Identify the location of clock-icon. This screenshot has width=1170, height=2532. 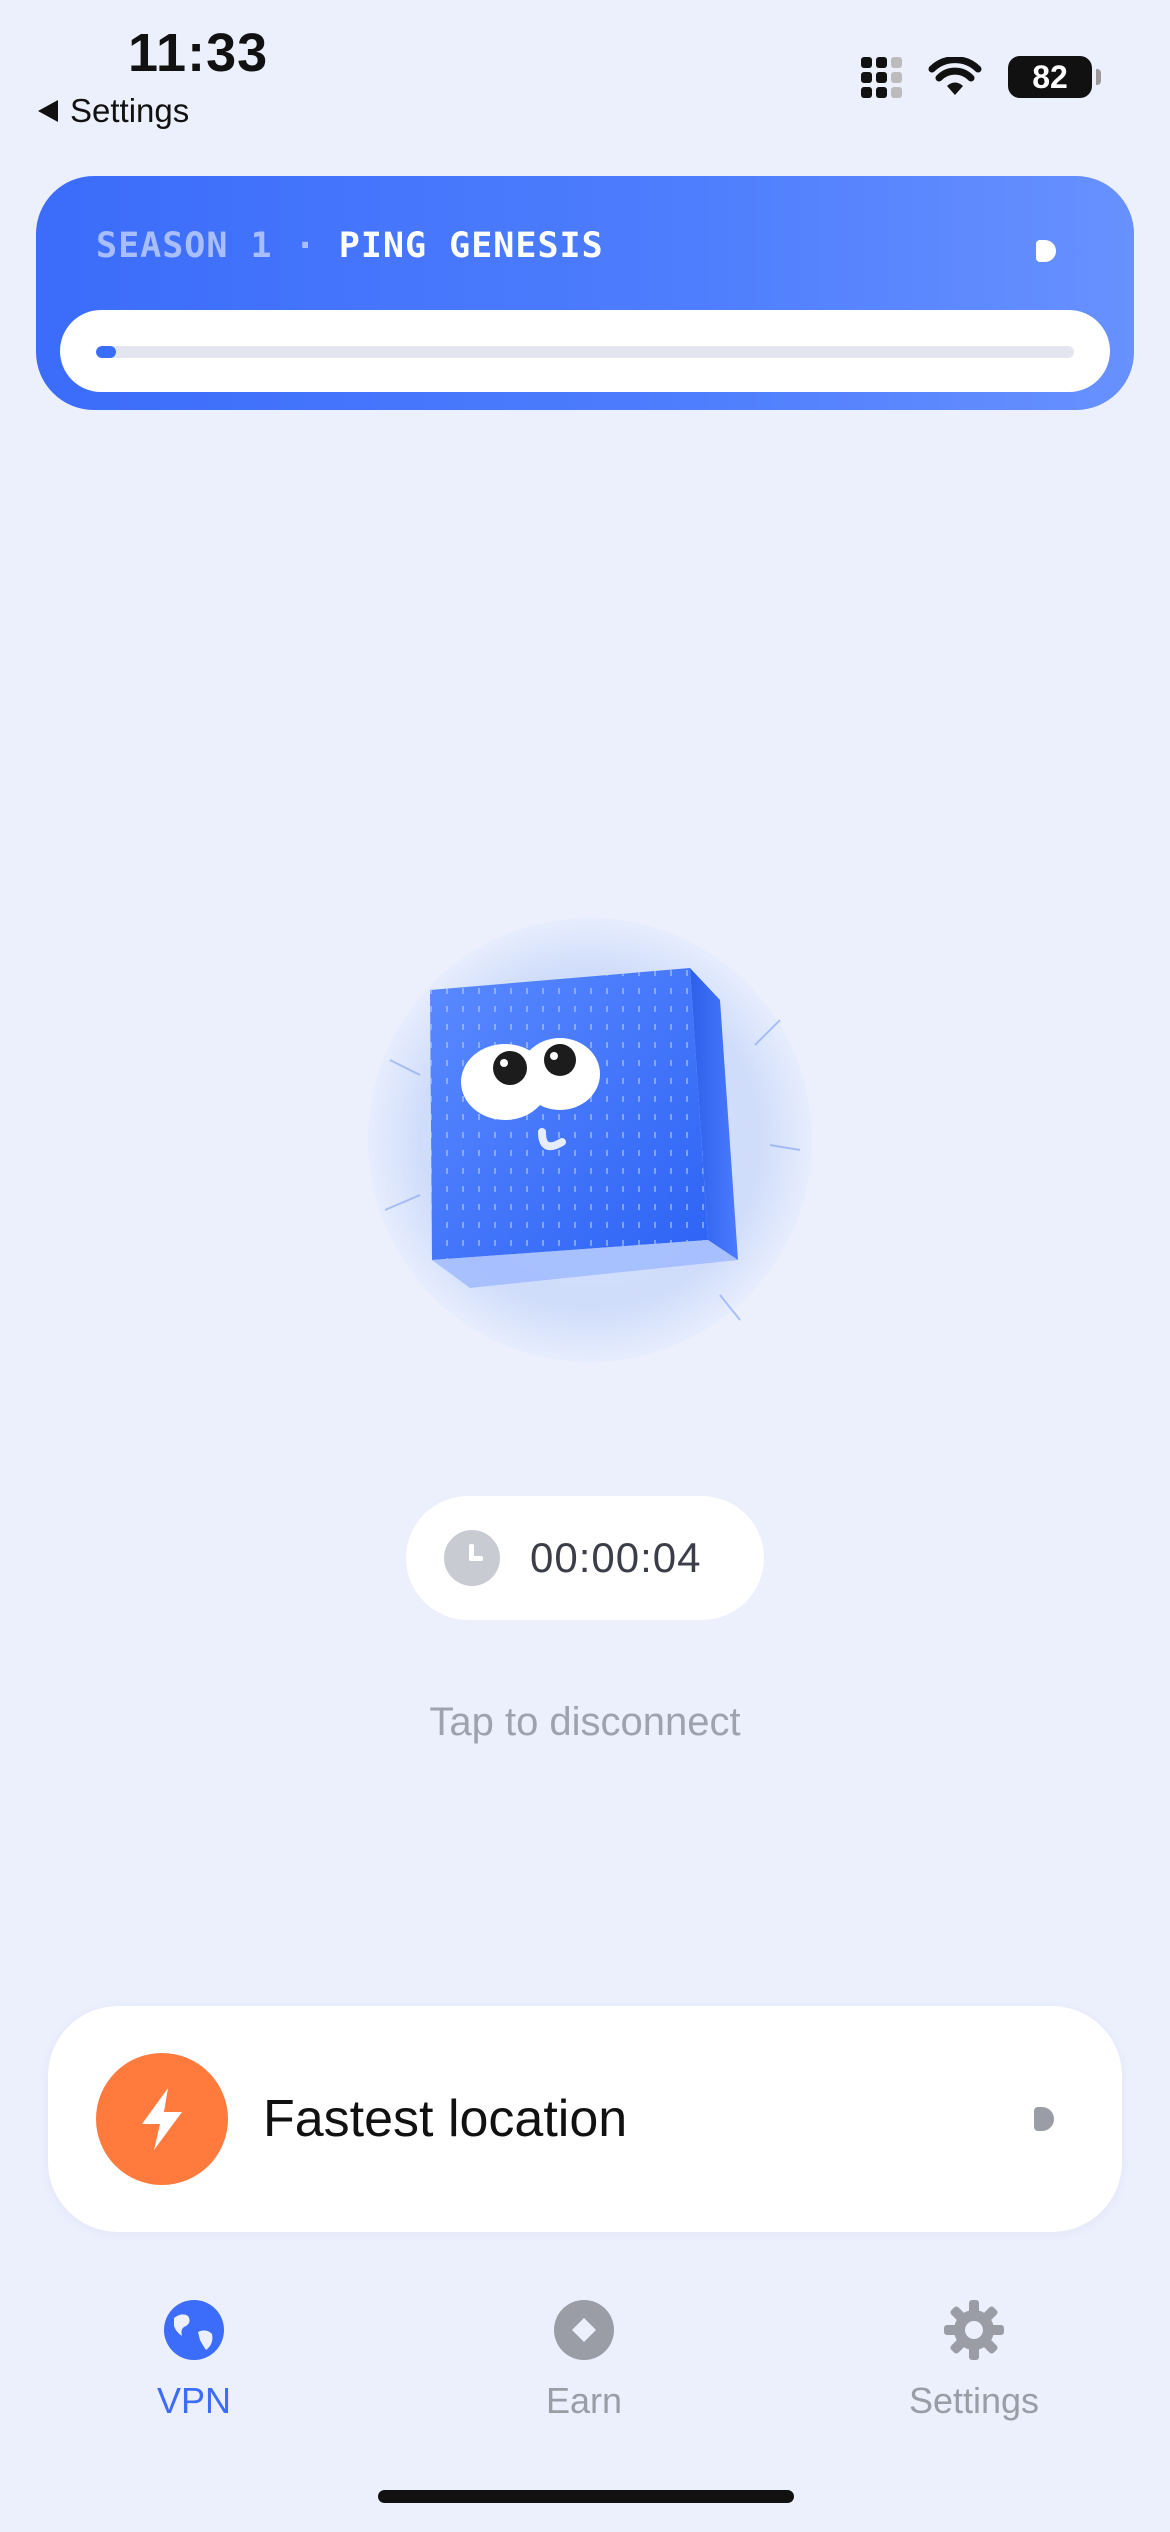
(472, 1558).